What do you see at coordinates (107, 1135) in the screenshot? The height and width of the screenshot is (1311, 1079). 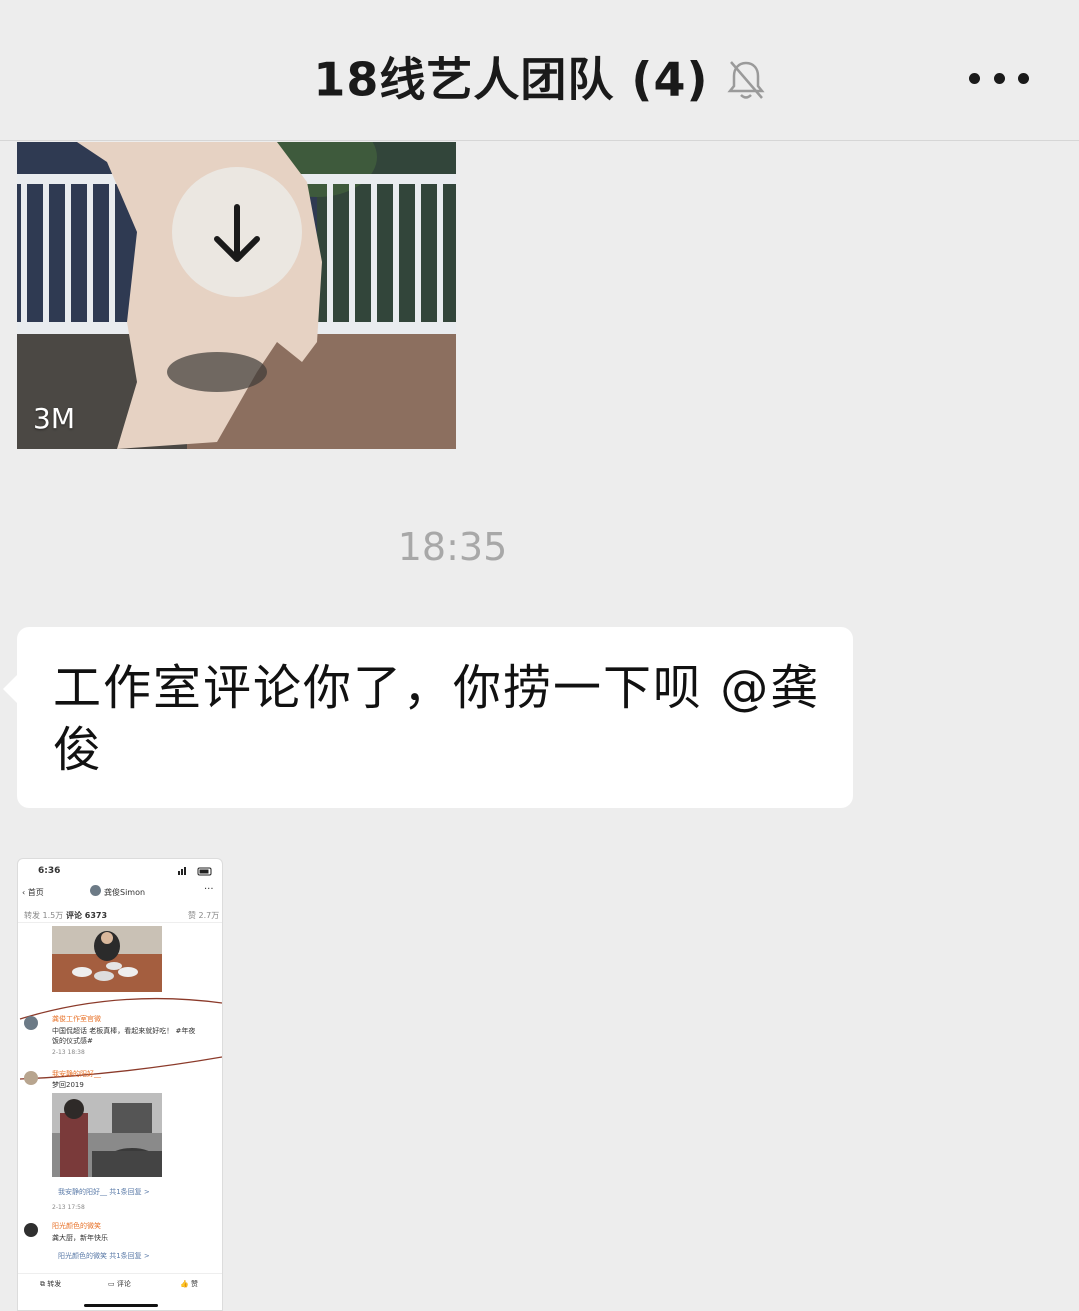 I see `cooking-photo` at bounding box center [107, 1135].